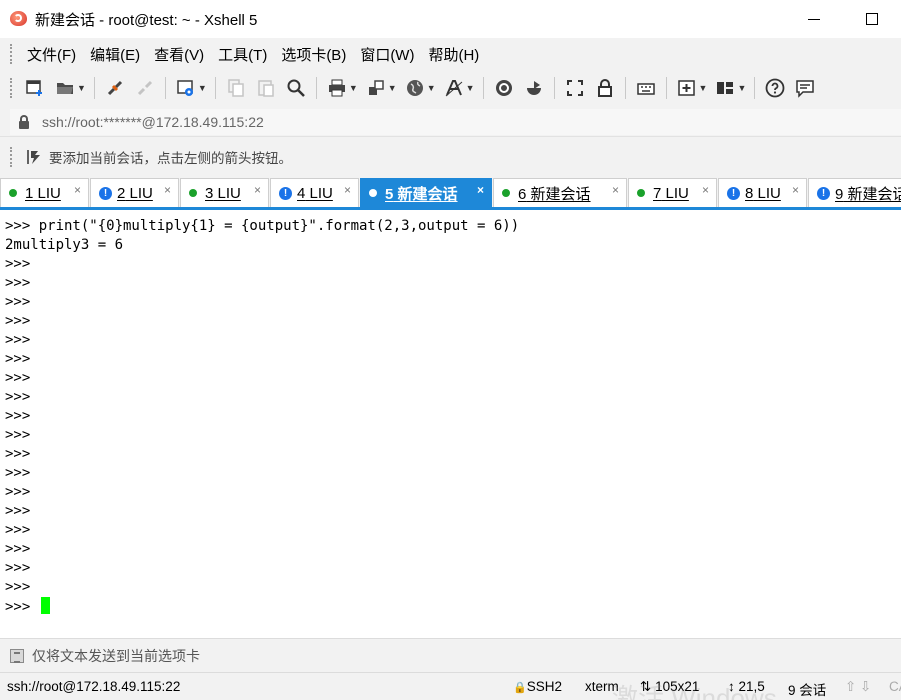 This screenshot has height=700, width=901. Describe the element at coordinates (387, 54) in the screenshot. I see `menu-window: 窗口(W)` at that location.